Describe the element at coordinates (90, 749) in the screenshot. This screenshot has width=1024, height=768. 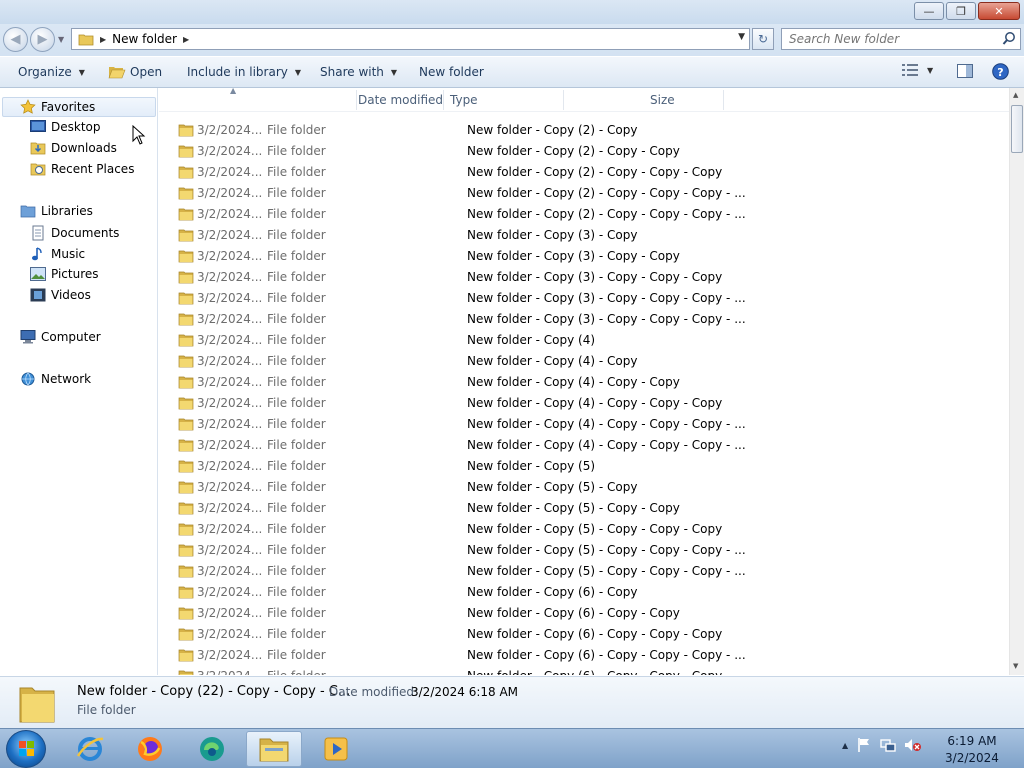
I see `taskbar-internet-explorer` at that location.